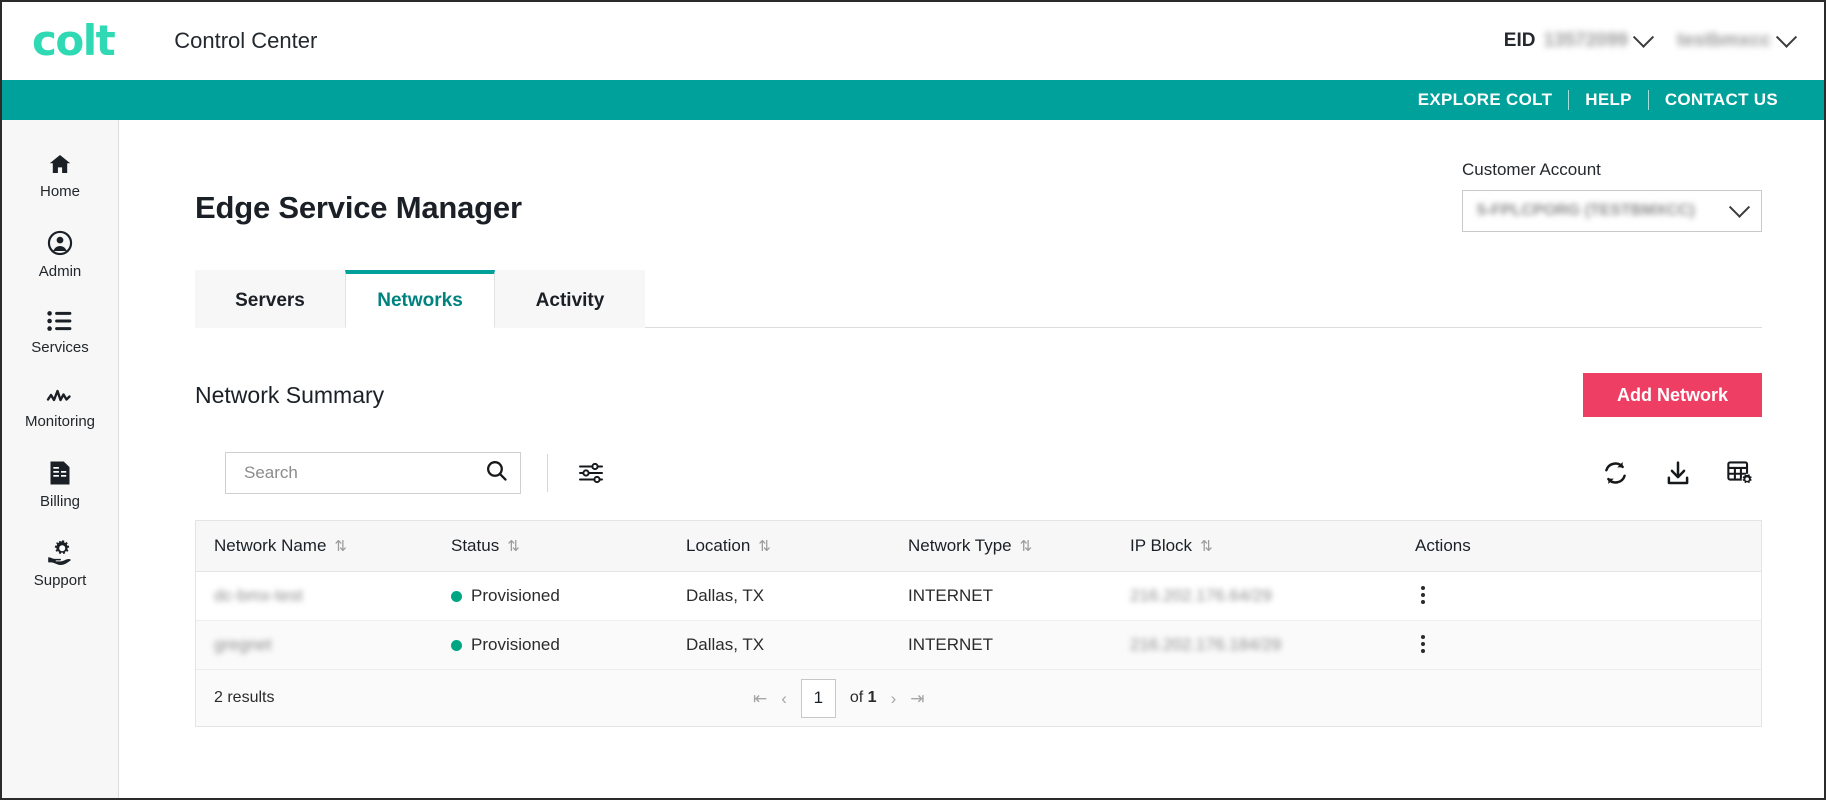  What do you see at coordinates (1586, 210) in the screenshot?
I see `customer-account-value: 5-FPLCPORG (TESTBMXCC)` at bounding box center [1586, 210].